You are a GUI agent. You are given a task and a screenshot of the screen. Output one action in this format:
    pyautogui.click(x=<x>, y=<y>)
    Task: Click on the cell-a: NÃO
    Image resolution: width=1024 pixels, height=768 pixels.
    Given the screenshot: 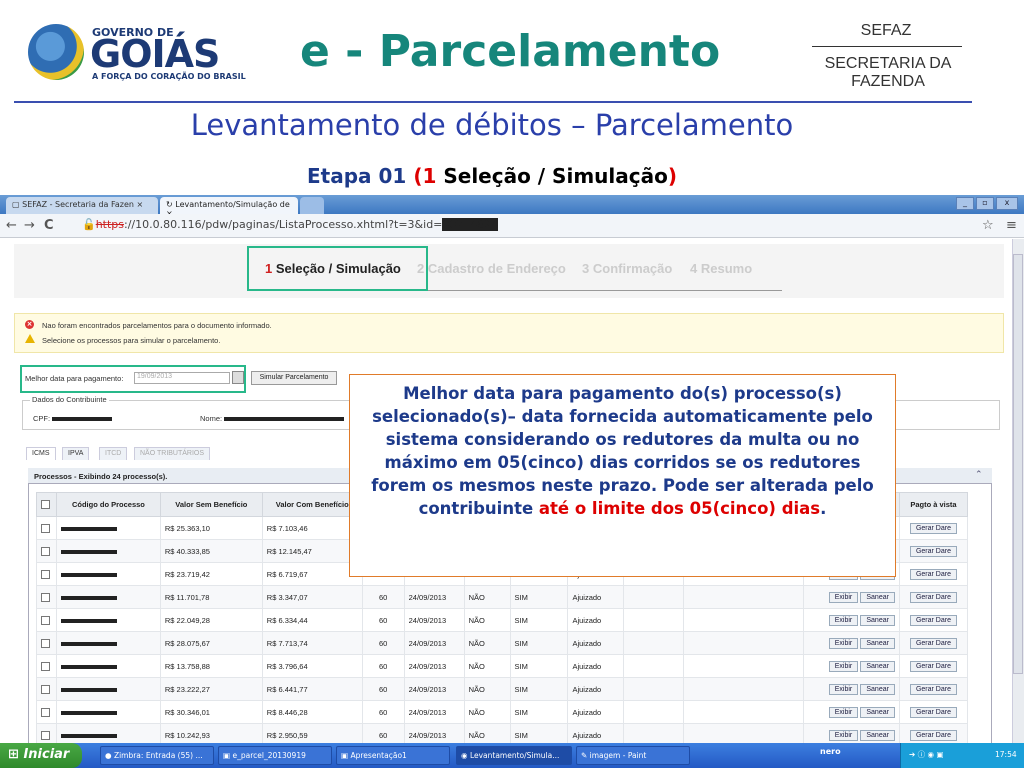 What is the action you would take?
    pyautogui.click(x=487, y=689)
    